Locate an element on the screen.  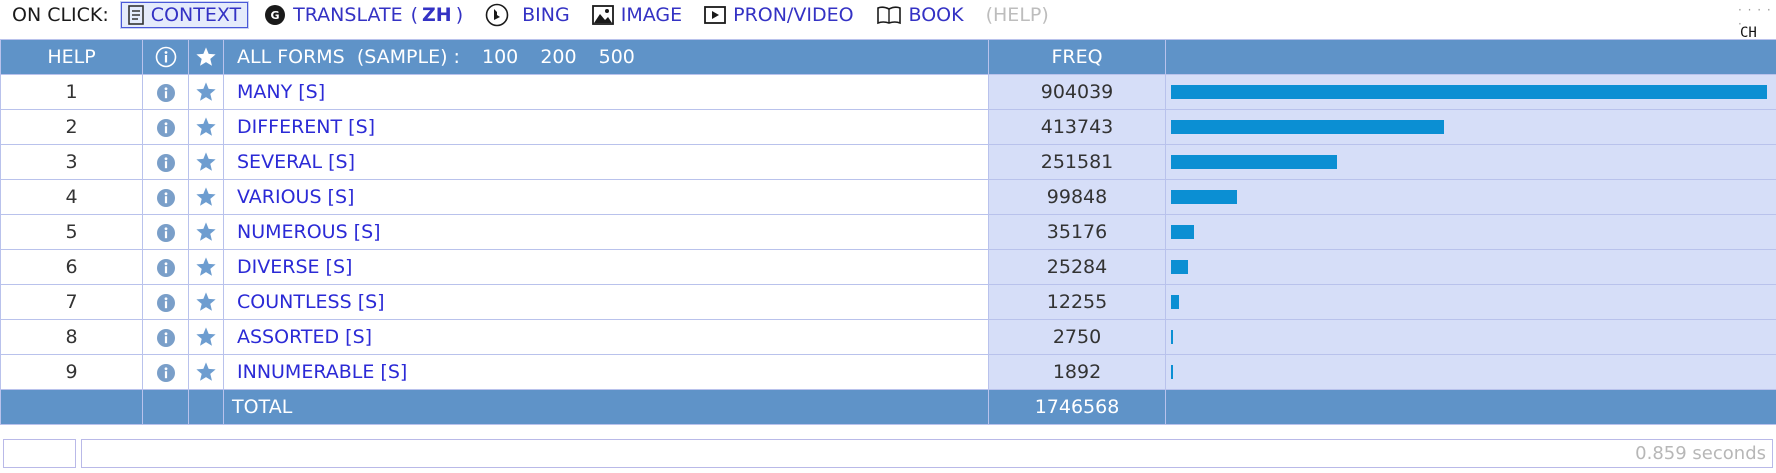
table-row: 4 VARIOUS [S] 99848 is located at coordinates (888, 197).